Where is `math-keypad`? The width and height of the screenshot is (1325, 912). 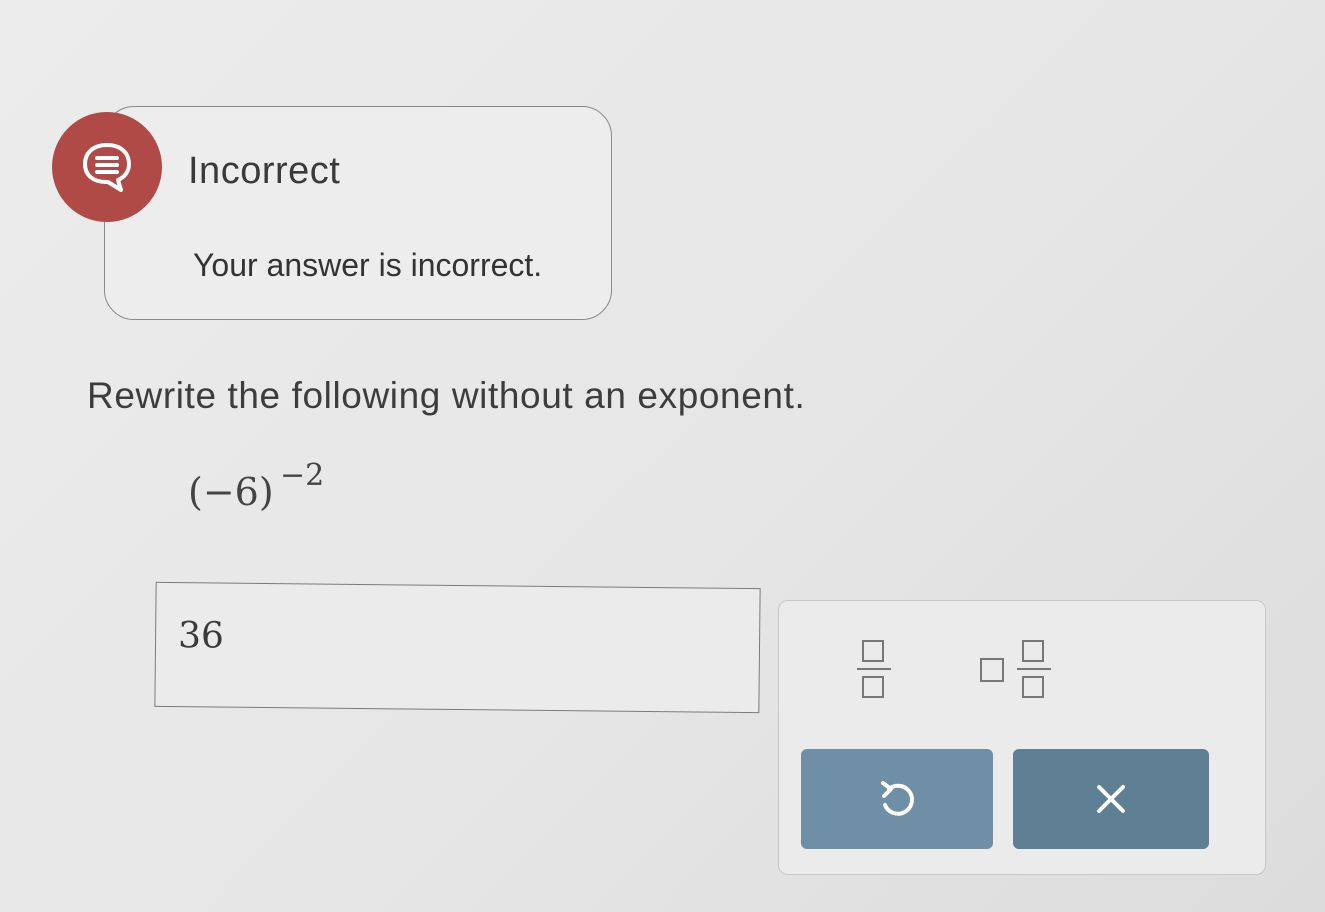
math-keypad is located at coordinates (1022, 737).